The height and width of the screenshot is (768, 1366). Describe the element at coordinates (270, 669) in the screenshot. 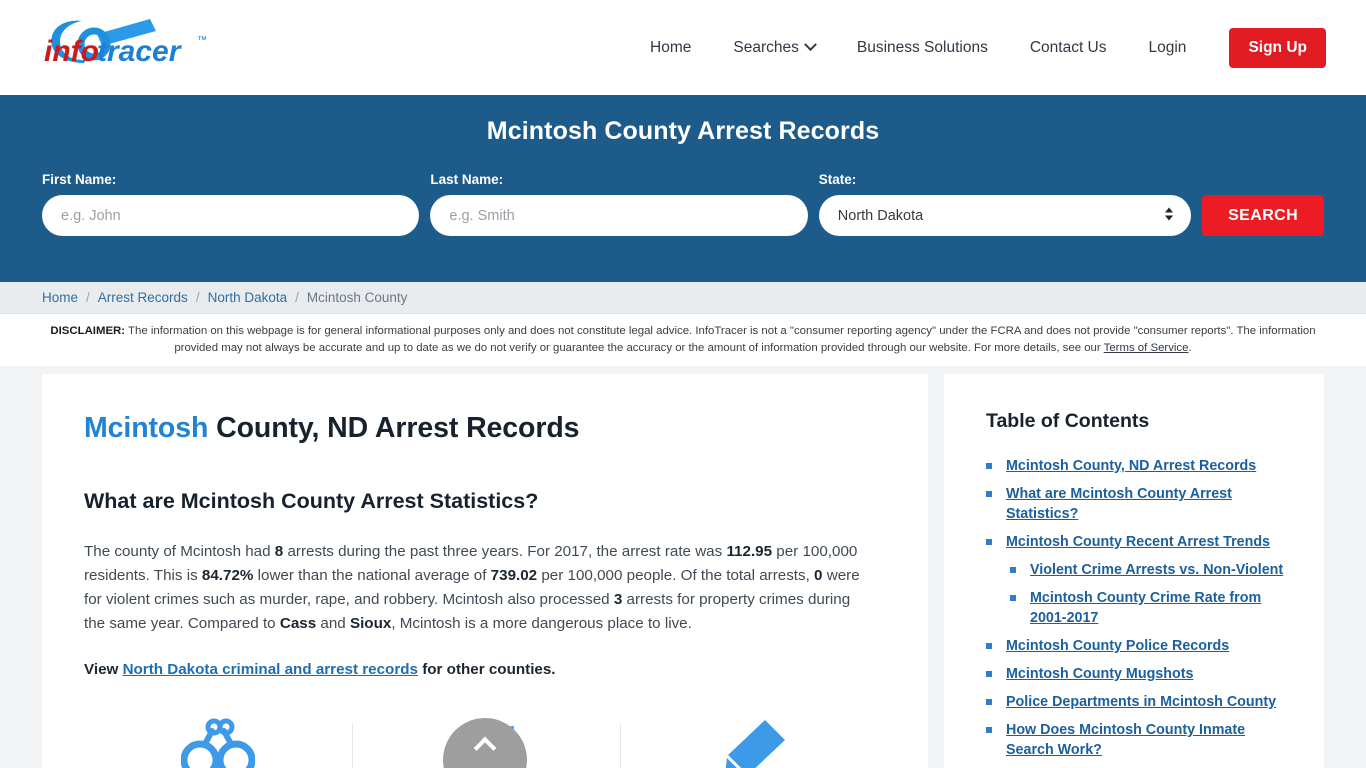

I see `north-dakota-records-link: North Dakota criminal and arrest records` at that location.